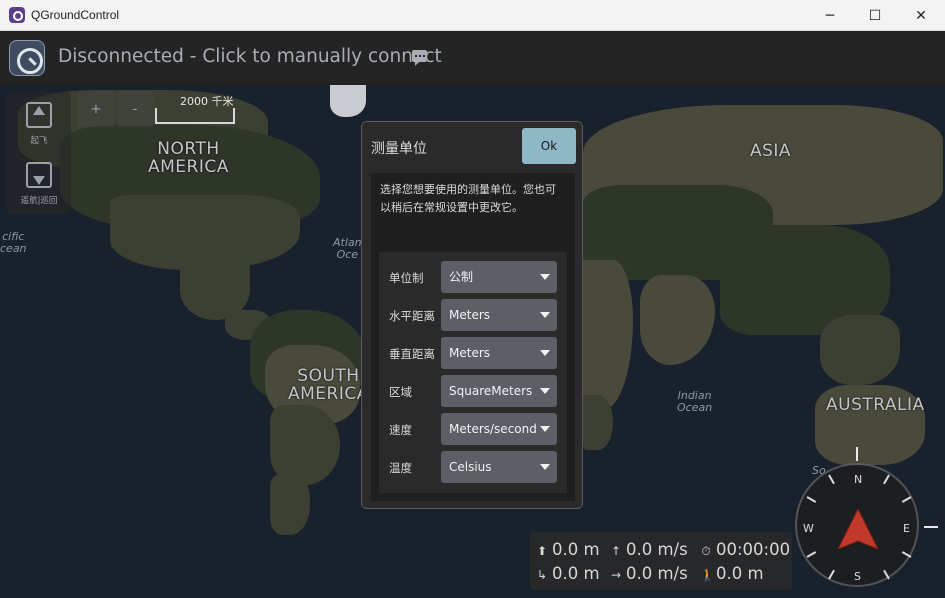 Image resolution: width=945 pixels, height=598 pixels. What do you see at coordinates (328, 385) in the screenshot?
I see `label-south-america: SOUTH AMERICA` at bounding box center [328, 385].